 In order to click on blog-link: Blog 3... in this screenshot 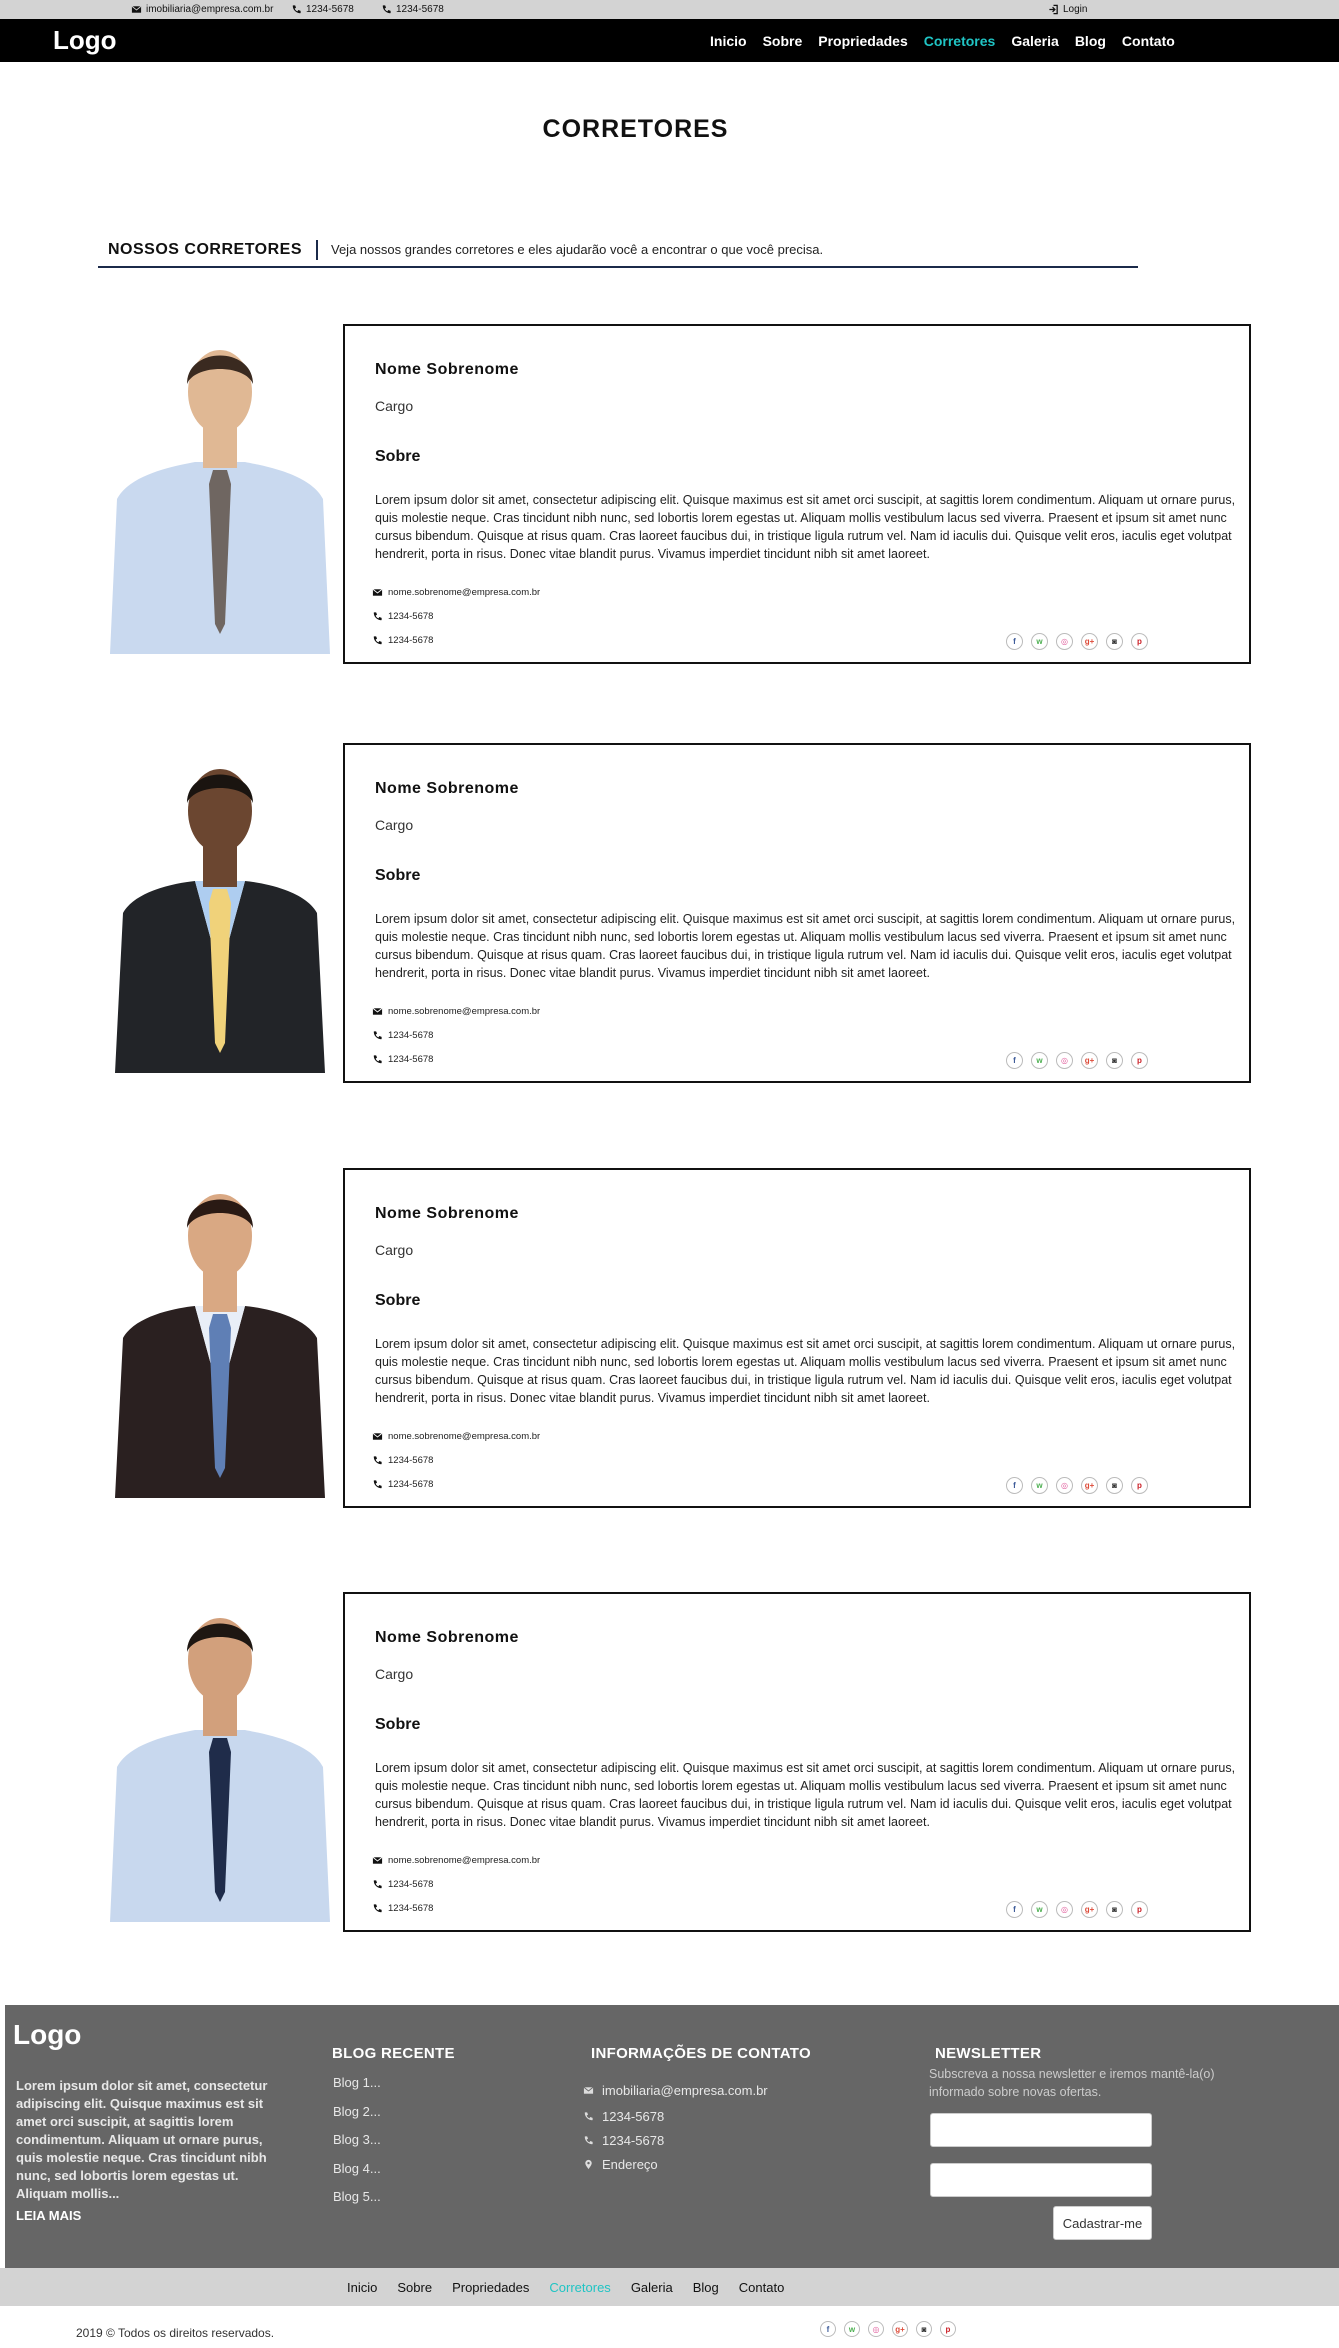, I will do `click(357, 2146)`.